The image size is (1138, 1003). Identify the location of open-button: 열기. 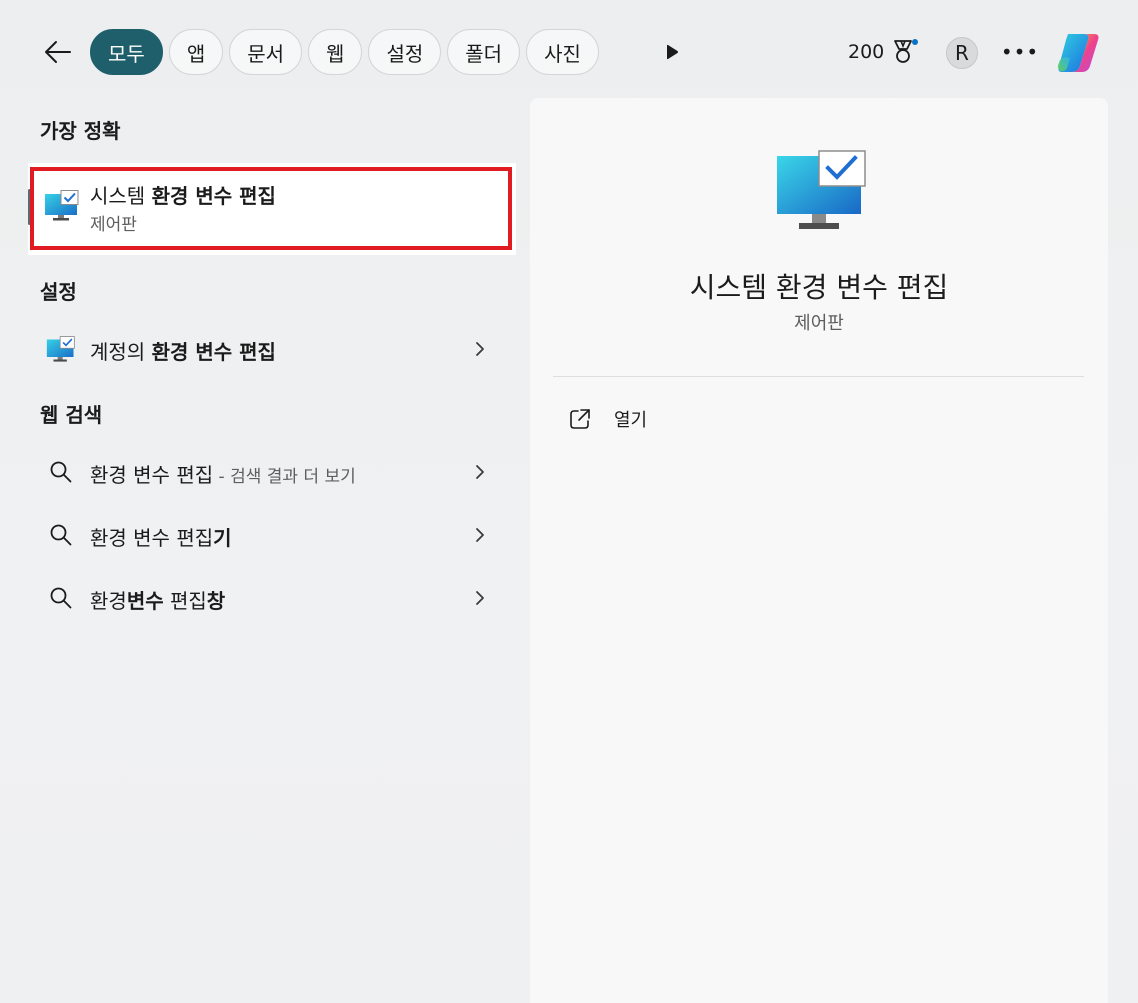
(607, 419).